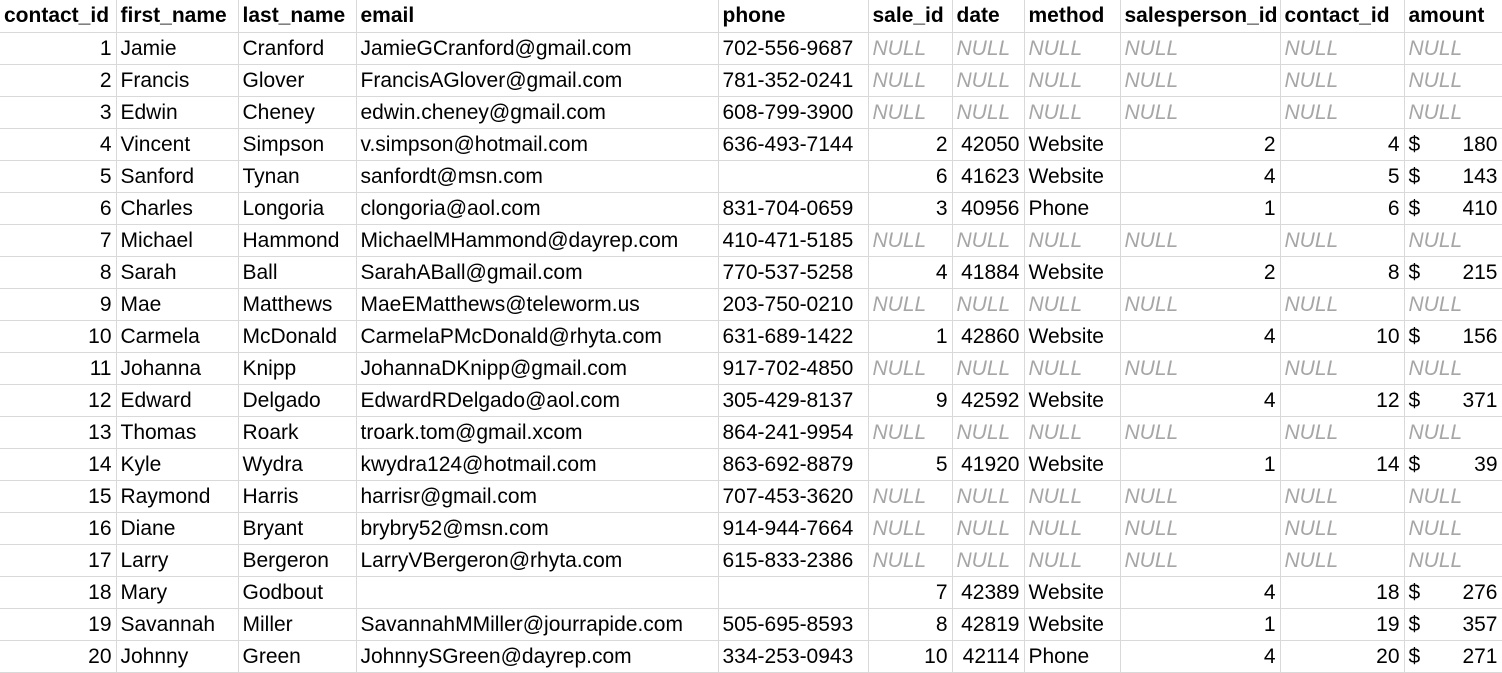  What do you see at coordinates (1453, 144) in the screenshot?
I see `cell-amount: $180` at bounding box center [1453, 144].